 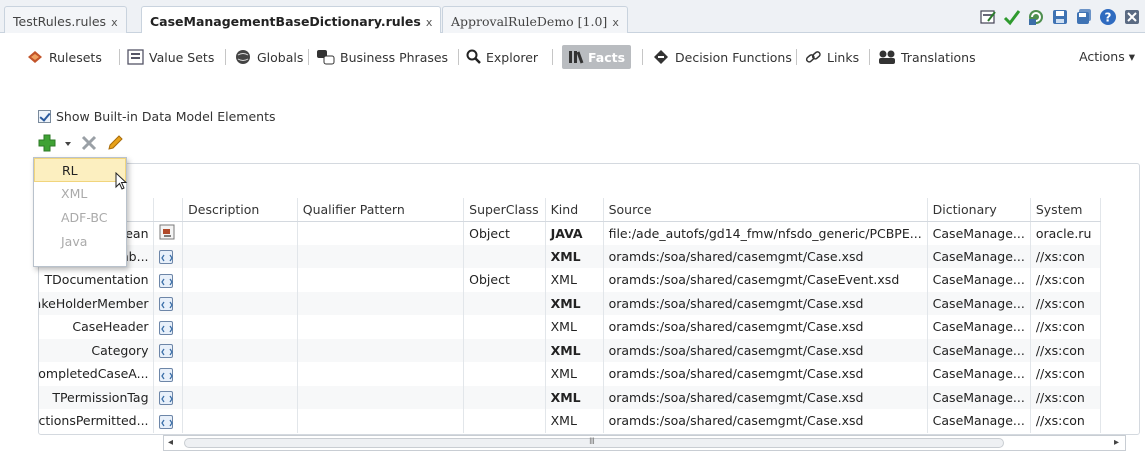 I want to click on menu-item-xml: XML, so click(x=80, y=194).